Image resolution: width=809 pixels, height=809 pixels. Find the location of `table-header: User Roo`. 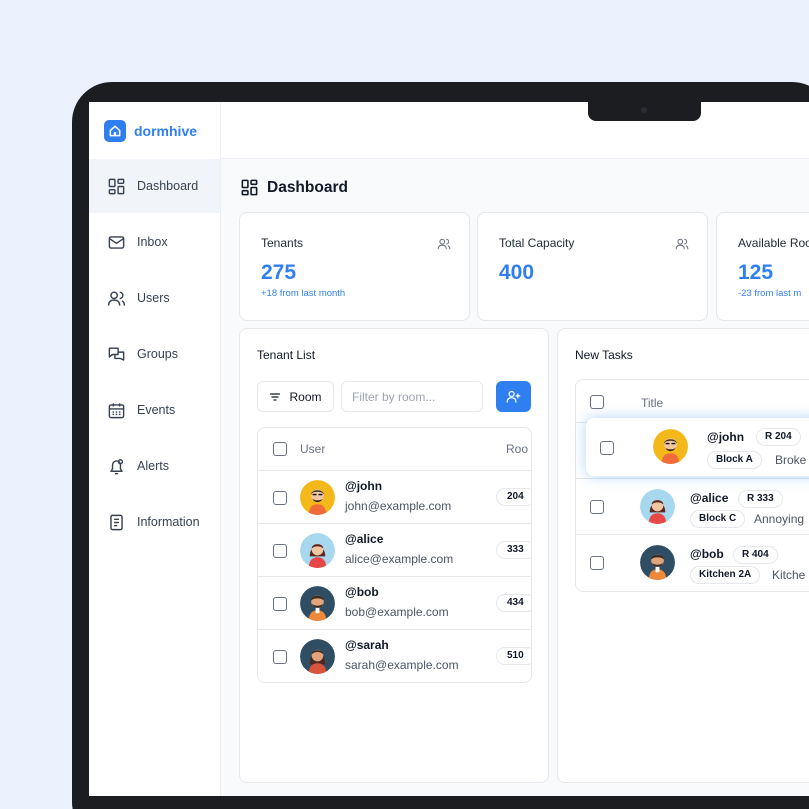

table-header: User Roo is located at coordinates (394, 449).